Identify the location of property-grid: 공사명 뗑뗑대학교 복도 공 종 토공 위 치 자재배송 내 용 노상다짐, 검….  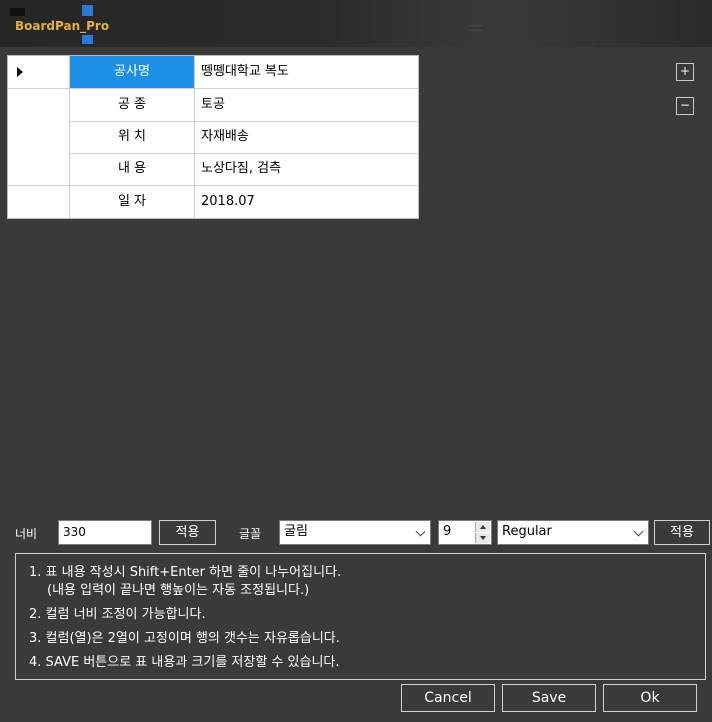
(213, 137).